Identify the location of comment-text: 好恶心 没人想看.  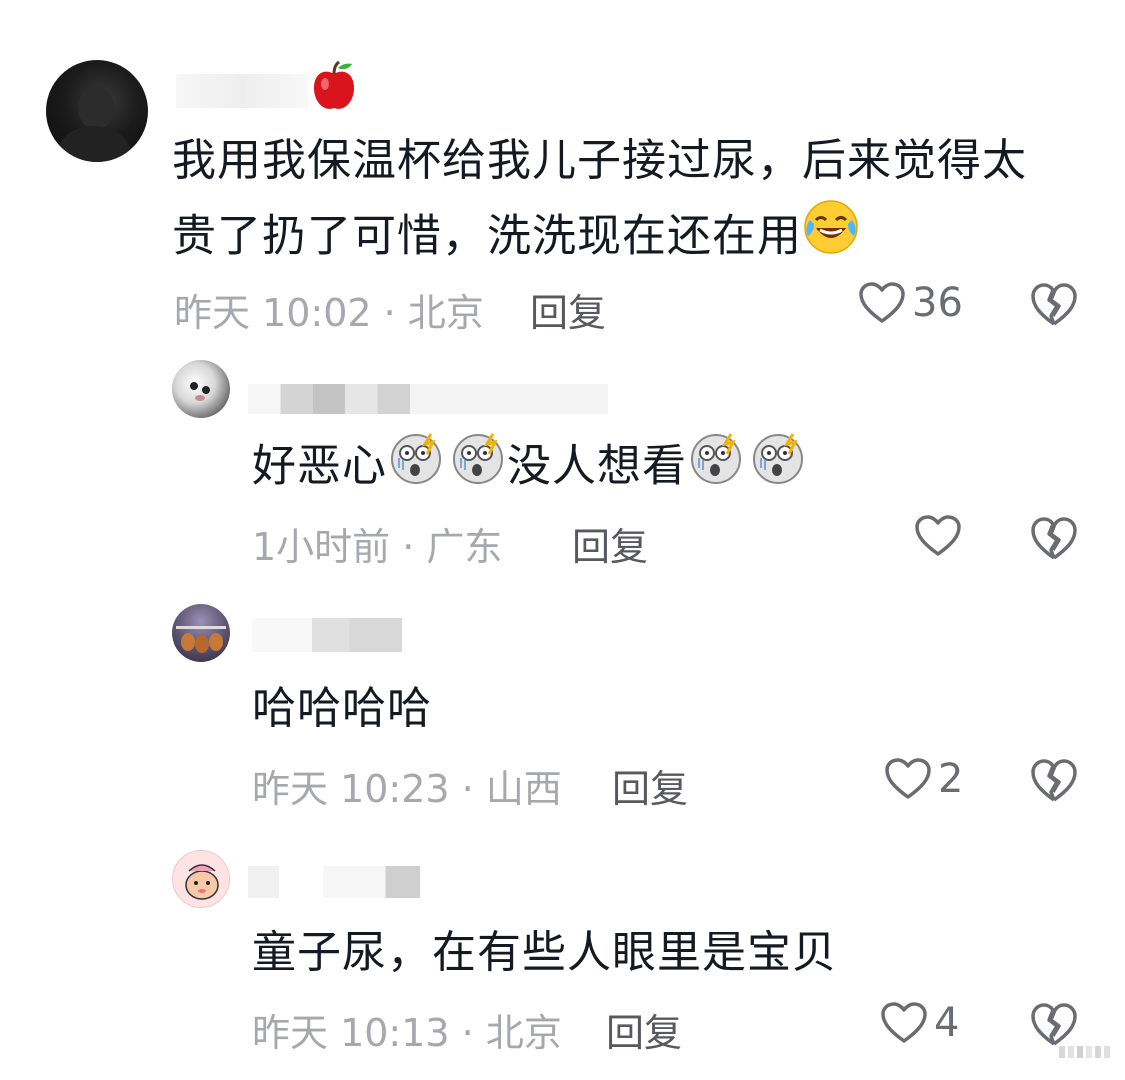
(529, 468).